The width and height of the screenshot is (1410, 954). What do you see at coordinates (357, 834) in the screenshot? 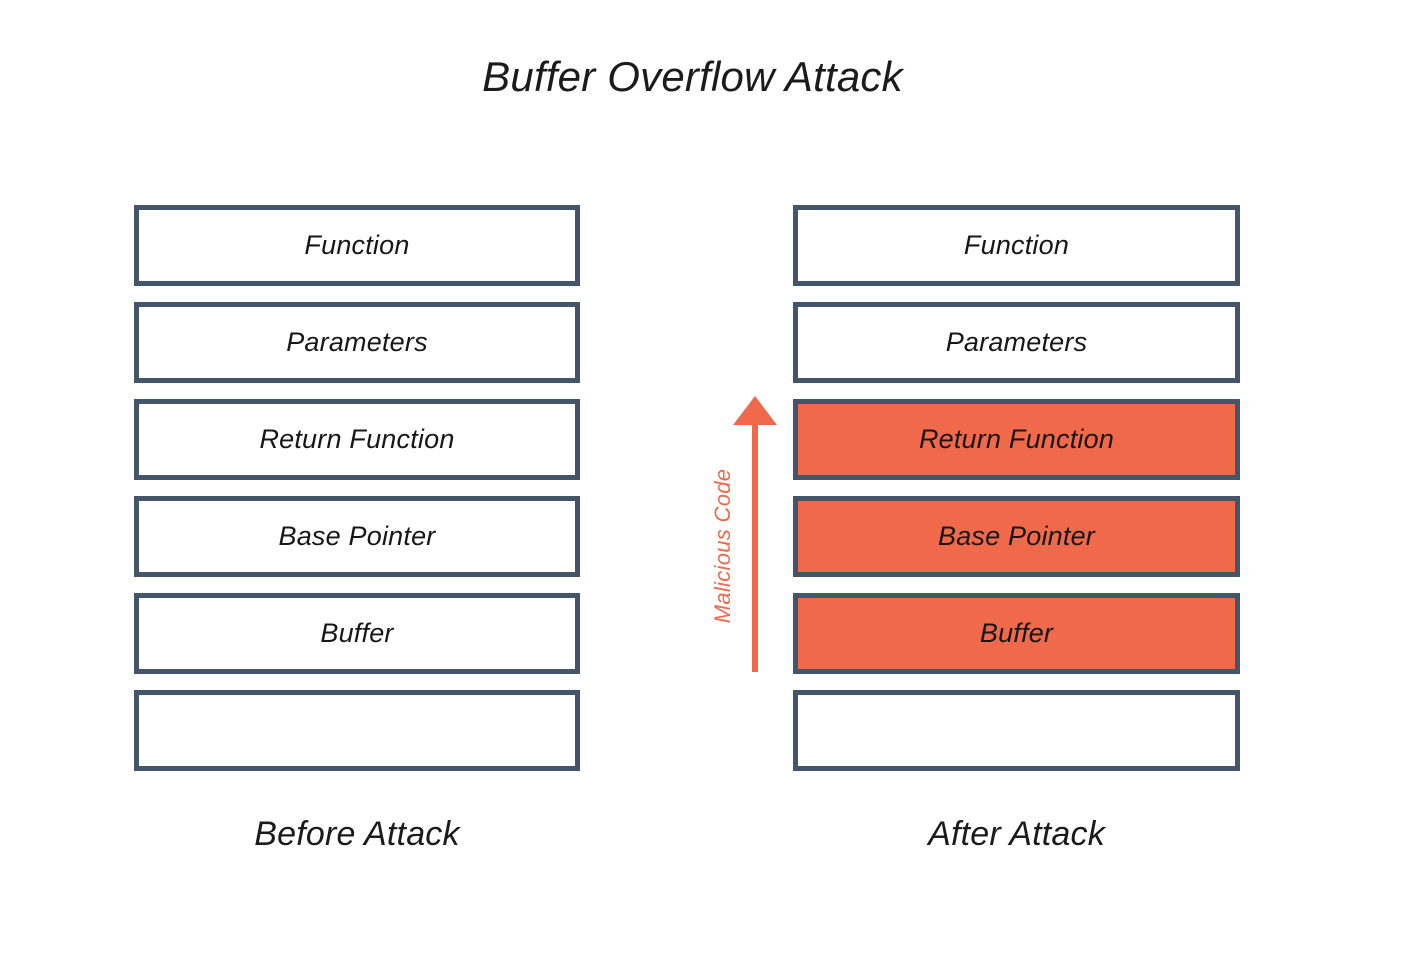
I see `caption-before-attack: Before Attack` at bounding box center [357, 834].